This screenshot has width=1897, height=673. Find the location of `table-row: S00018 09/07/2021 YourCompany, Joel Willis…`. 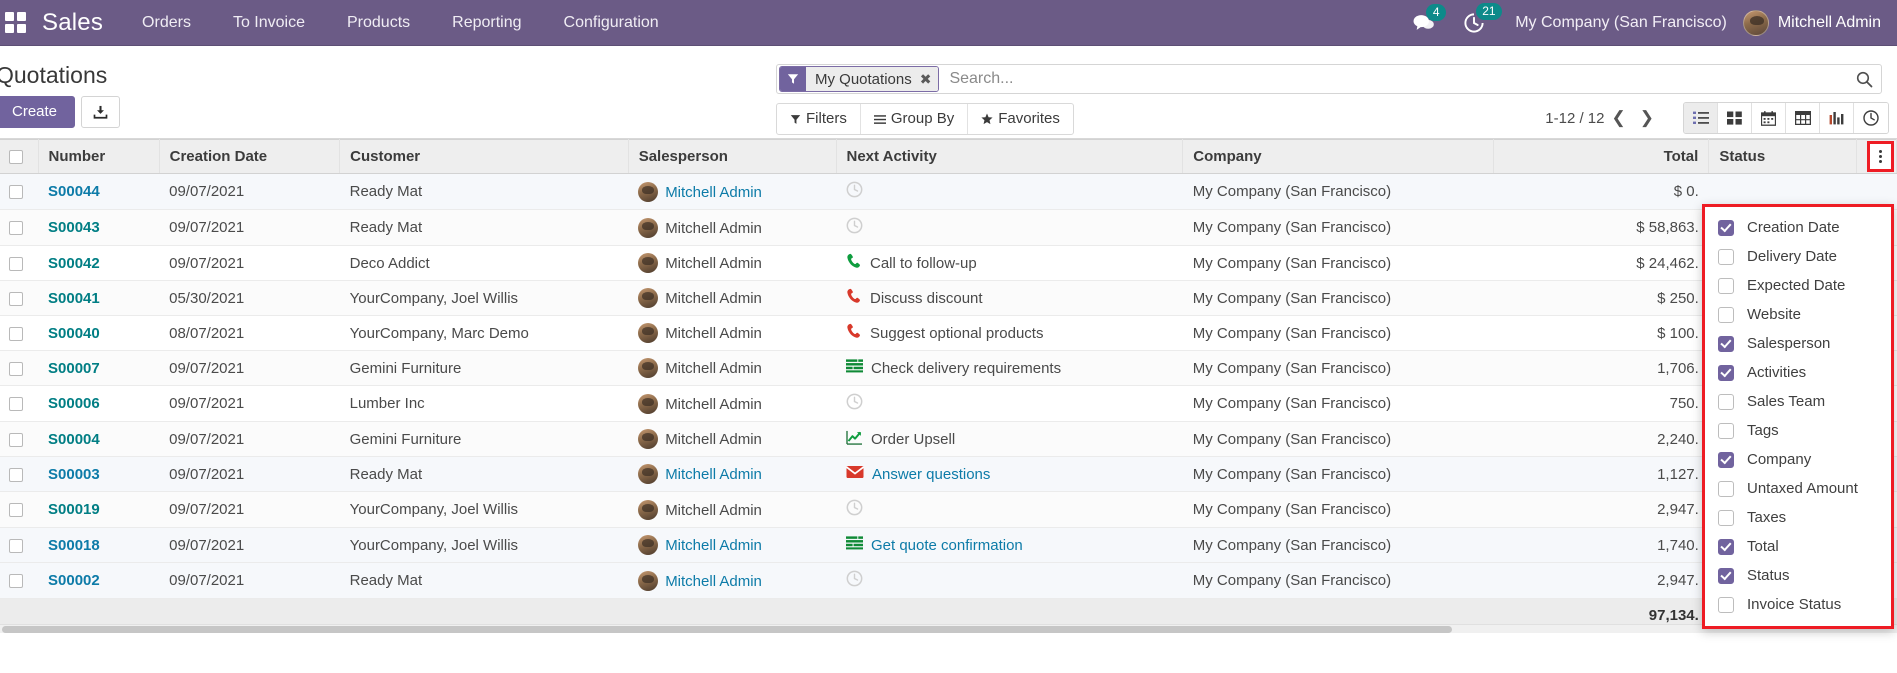

table-row: S00018 09/07/2021 YourCompany, Joel Willis… is located at coordinates (948, 545).